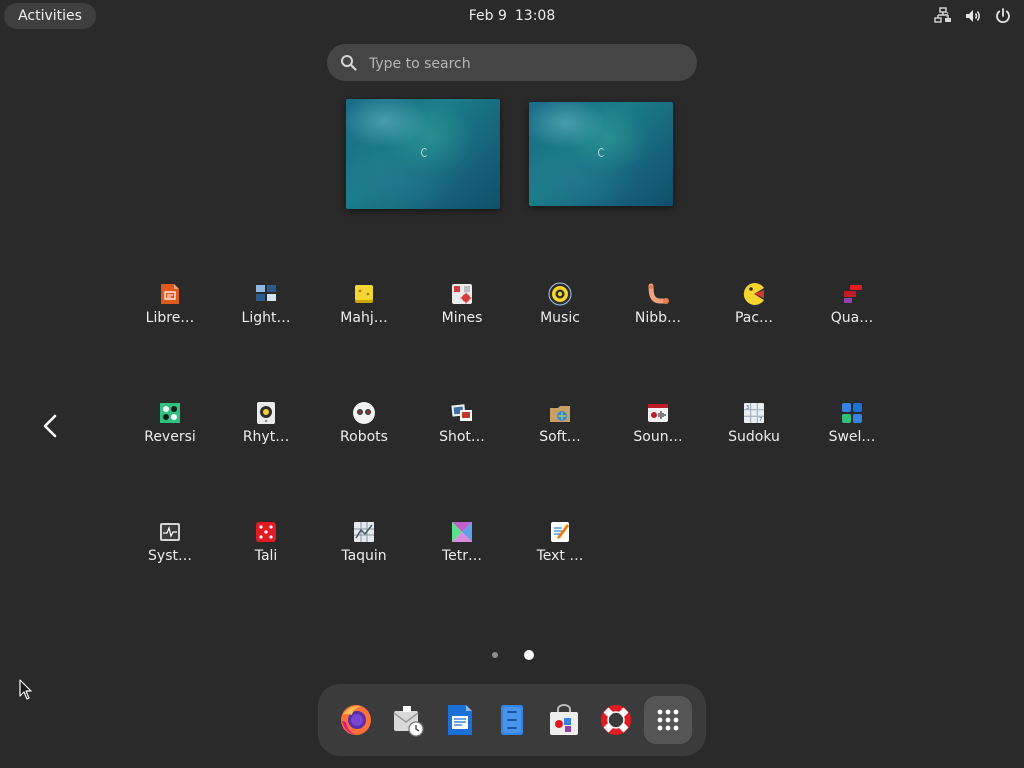 The image size is (1024, 768). I want to click on dash-firefox, so click(356, 720).